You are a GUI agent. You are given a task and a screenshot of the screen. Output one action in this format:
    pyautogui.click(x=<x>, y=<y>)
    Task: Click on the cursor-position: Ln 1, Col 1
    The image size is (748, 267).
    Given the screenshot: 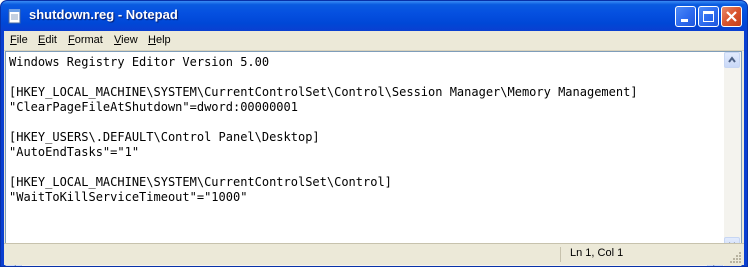 What is the action you would take?
    pyautogui.click(x=597, y=253)
    